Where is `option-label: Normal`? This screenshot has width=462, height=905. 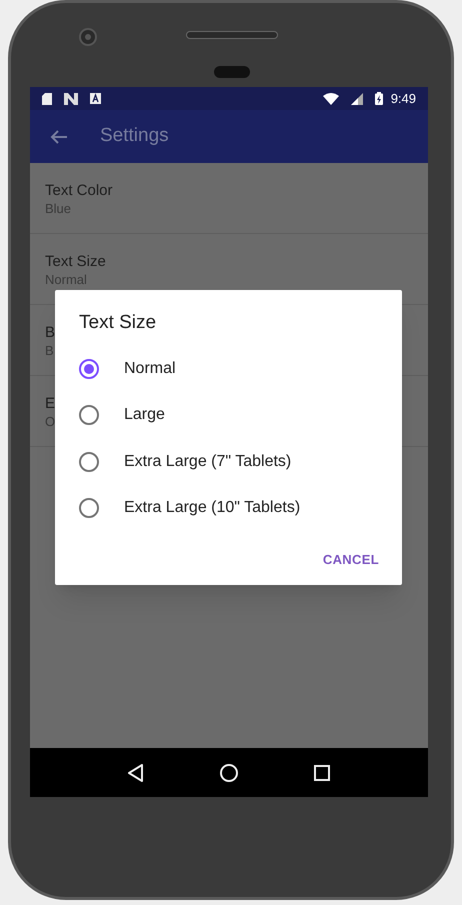 option-label: Normal is located at coordinates (150, 368).